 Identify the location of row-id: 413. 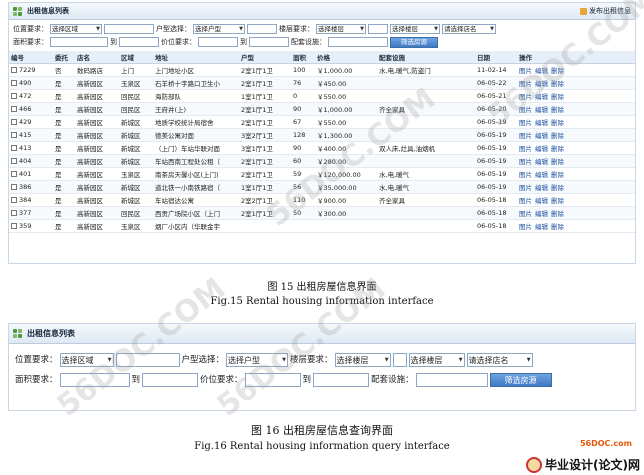
(25, 147).